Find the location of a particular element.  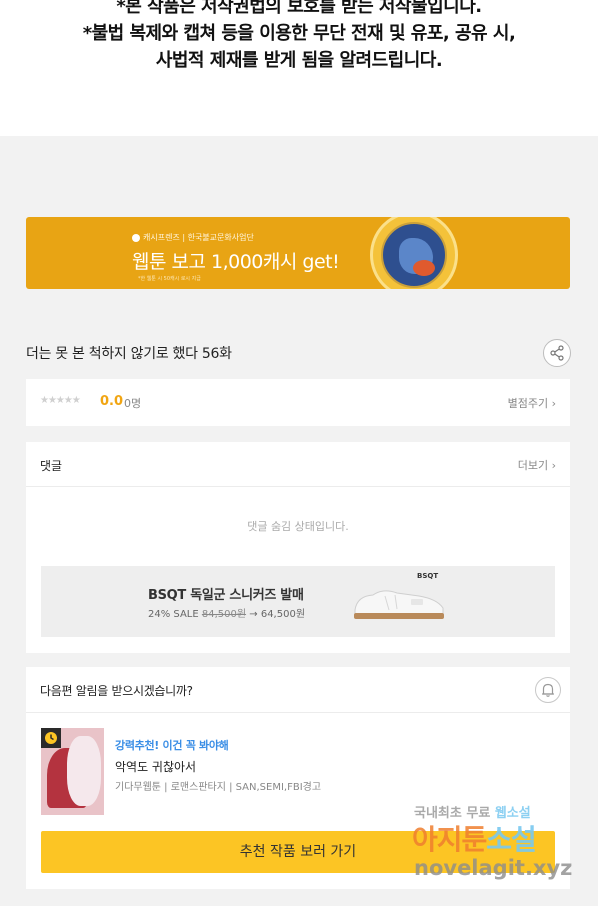

comments-title: 댓글 is located at coordinates (51, 466).